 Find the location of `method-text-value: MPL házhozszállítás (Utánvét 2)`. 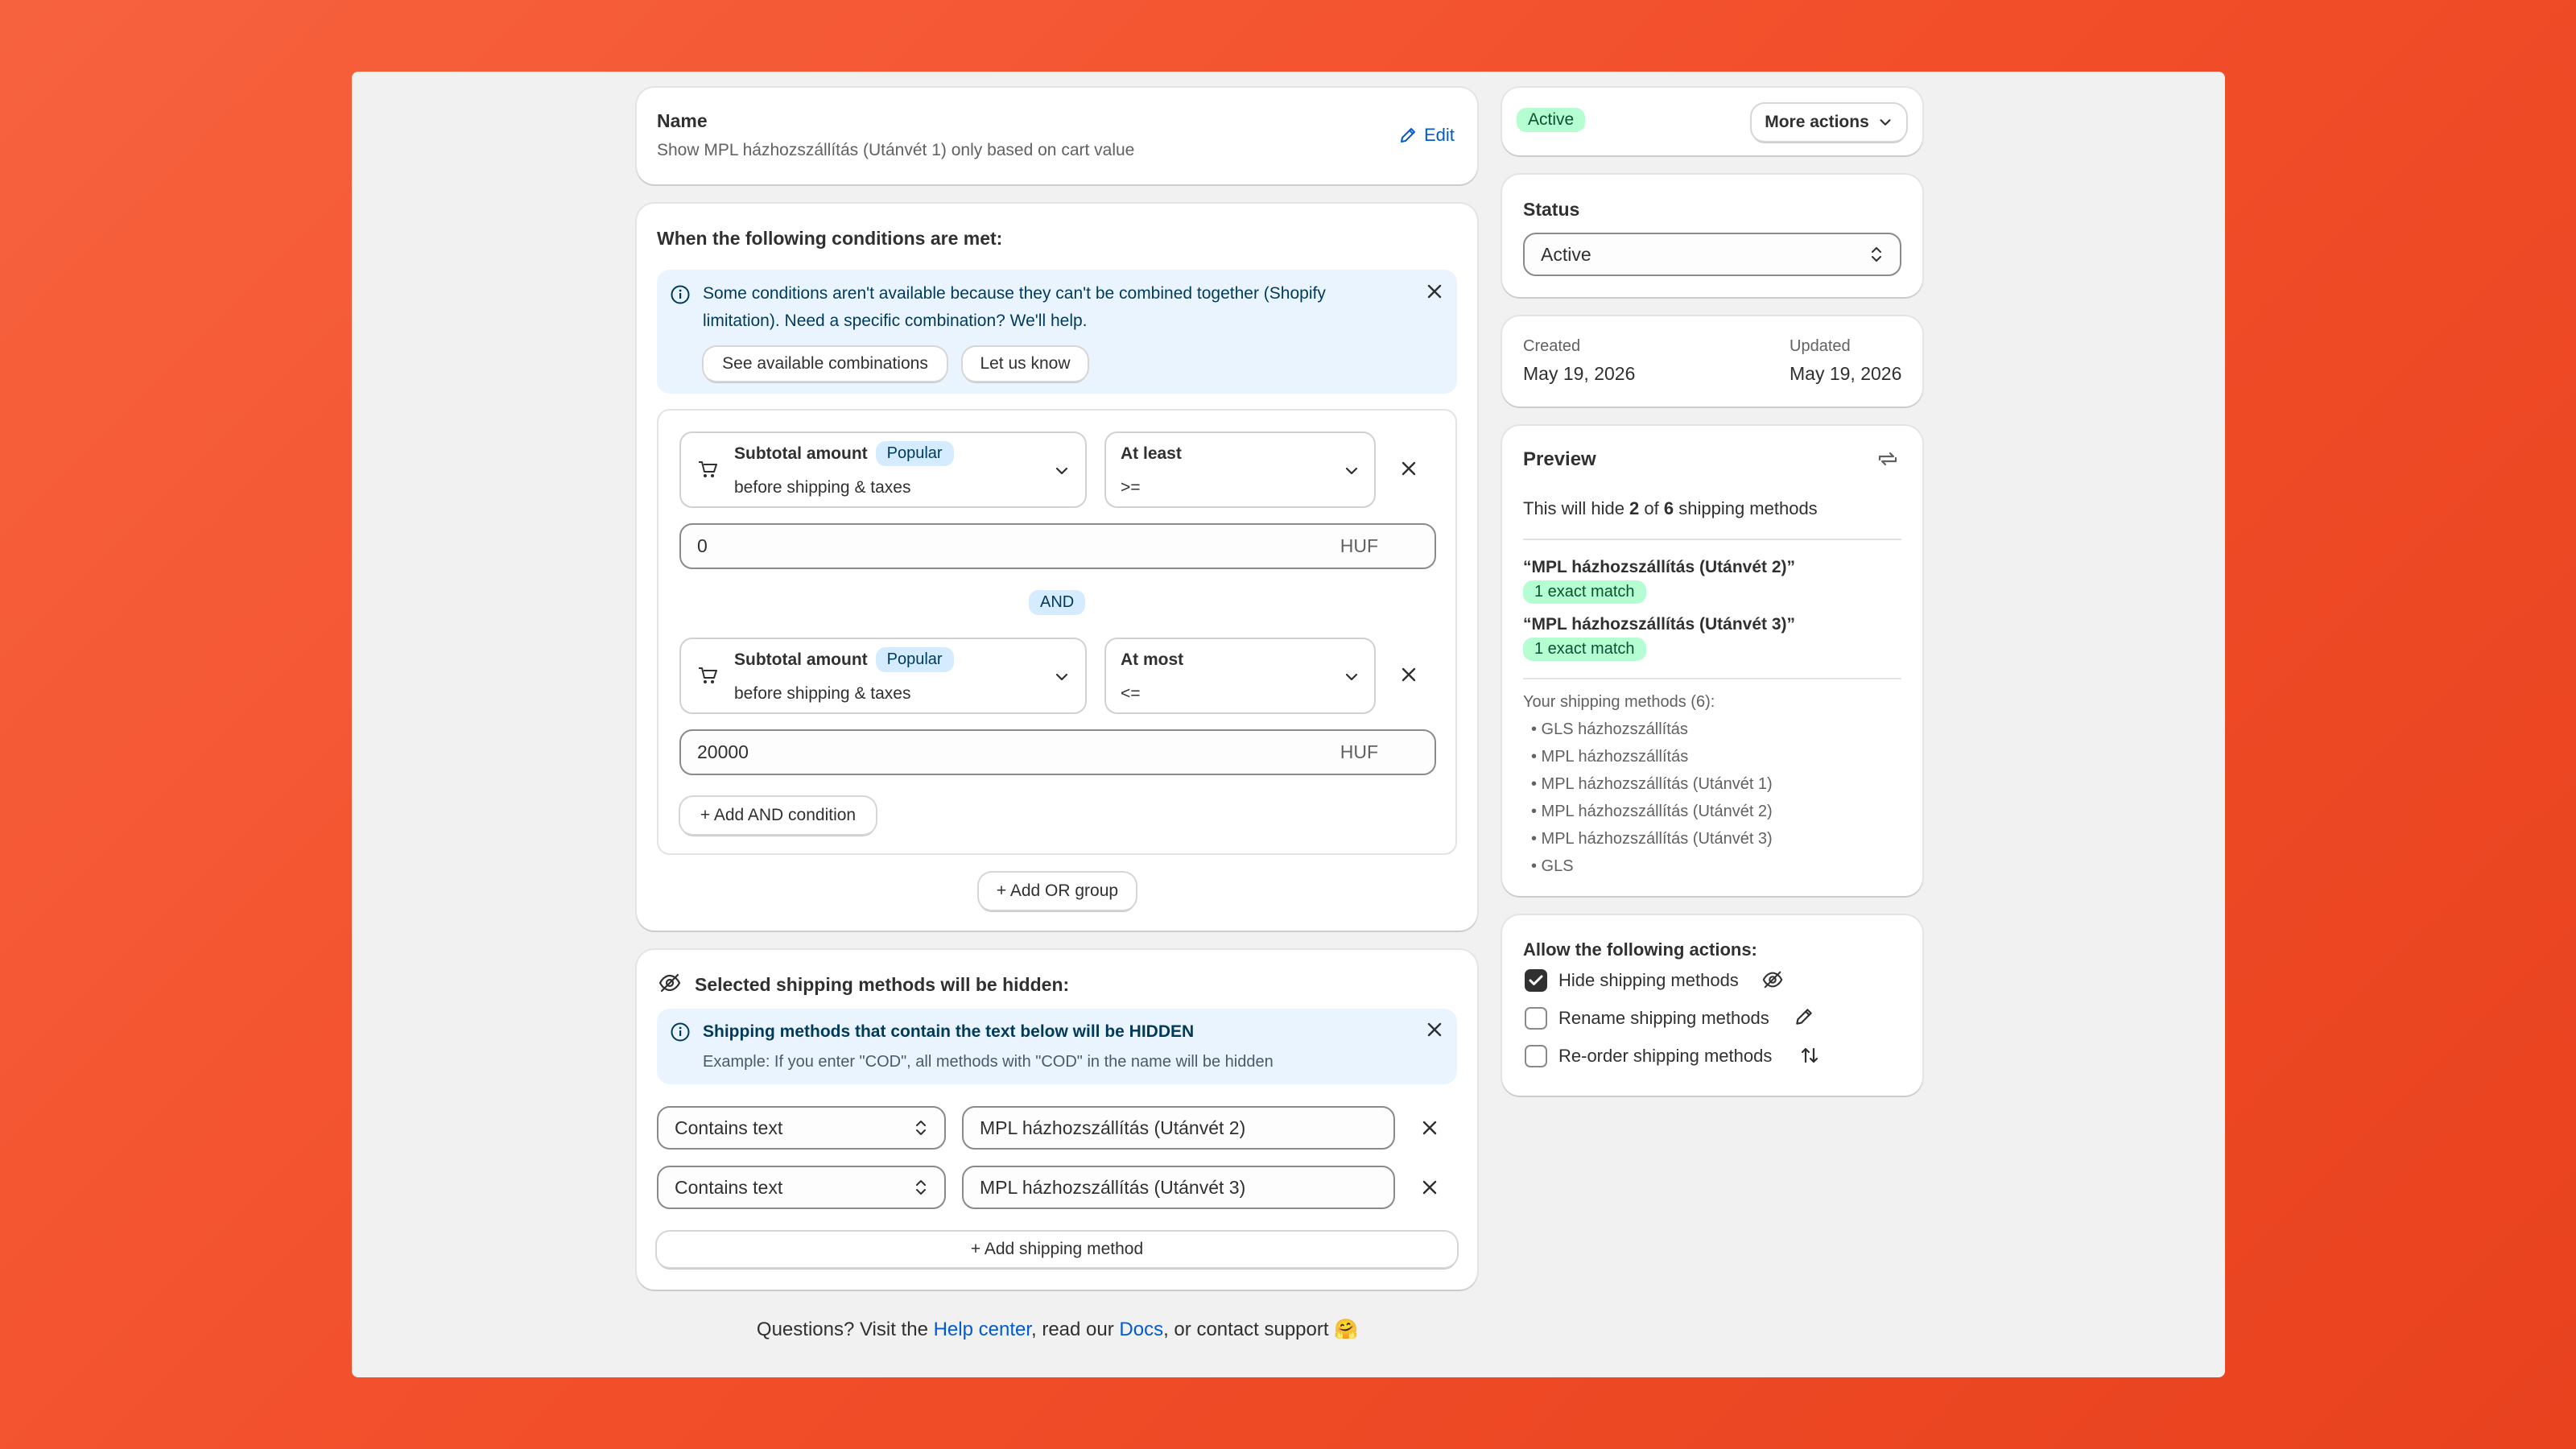

method-text-value: MPL házhozszállítás (Utánvét 2) is located at coordinates (1113, 1127).